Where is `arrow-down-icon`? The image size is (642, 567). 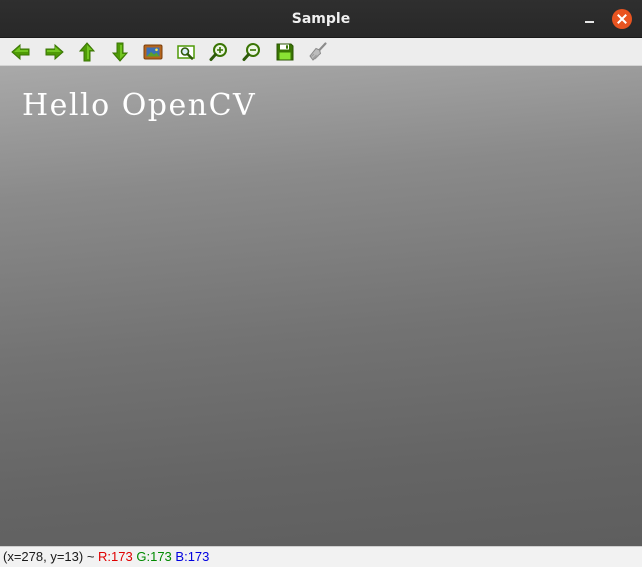
arrow-down-icon is located at coordinates (120, 52).